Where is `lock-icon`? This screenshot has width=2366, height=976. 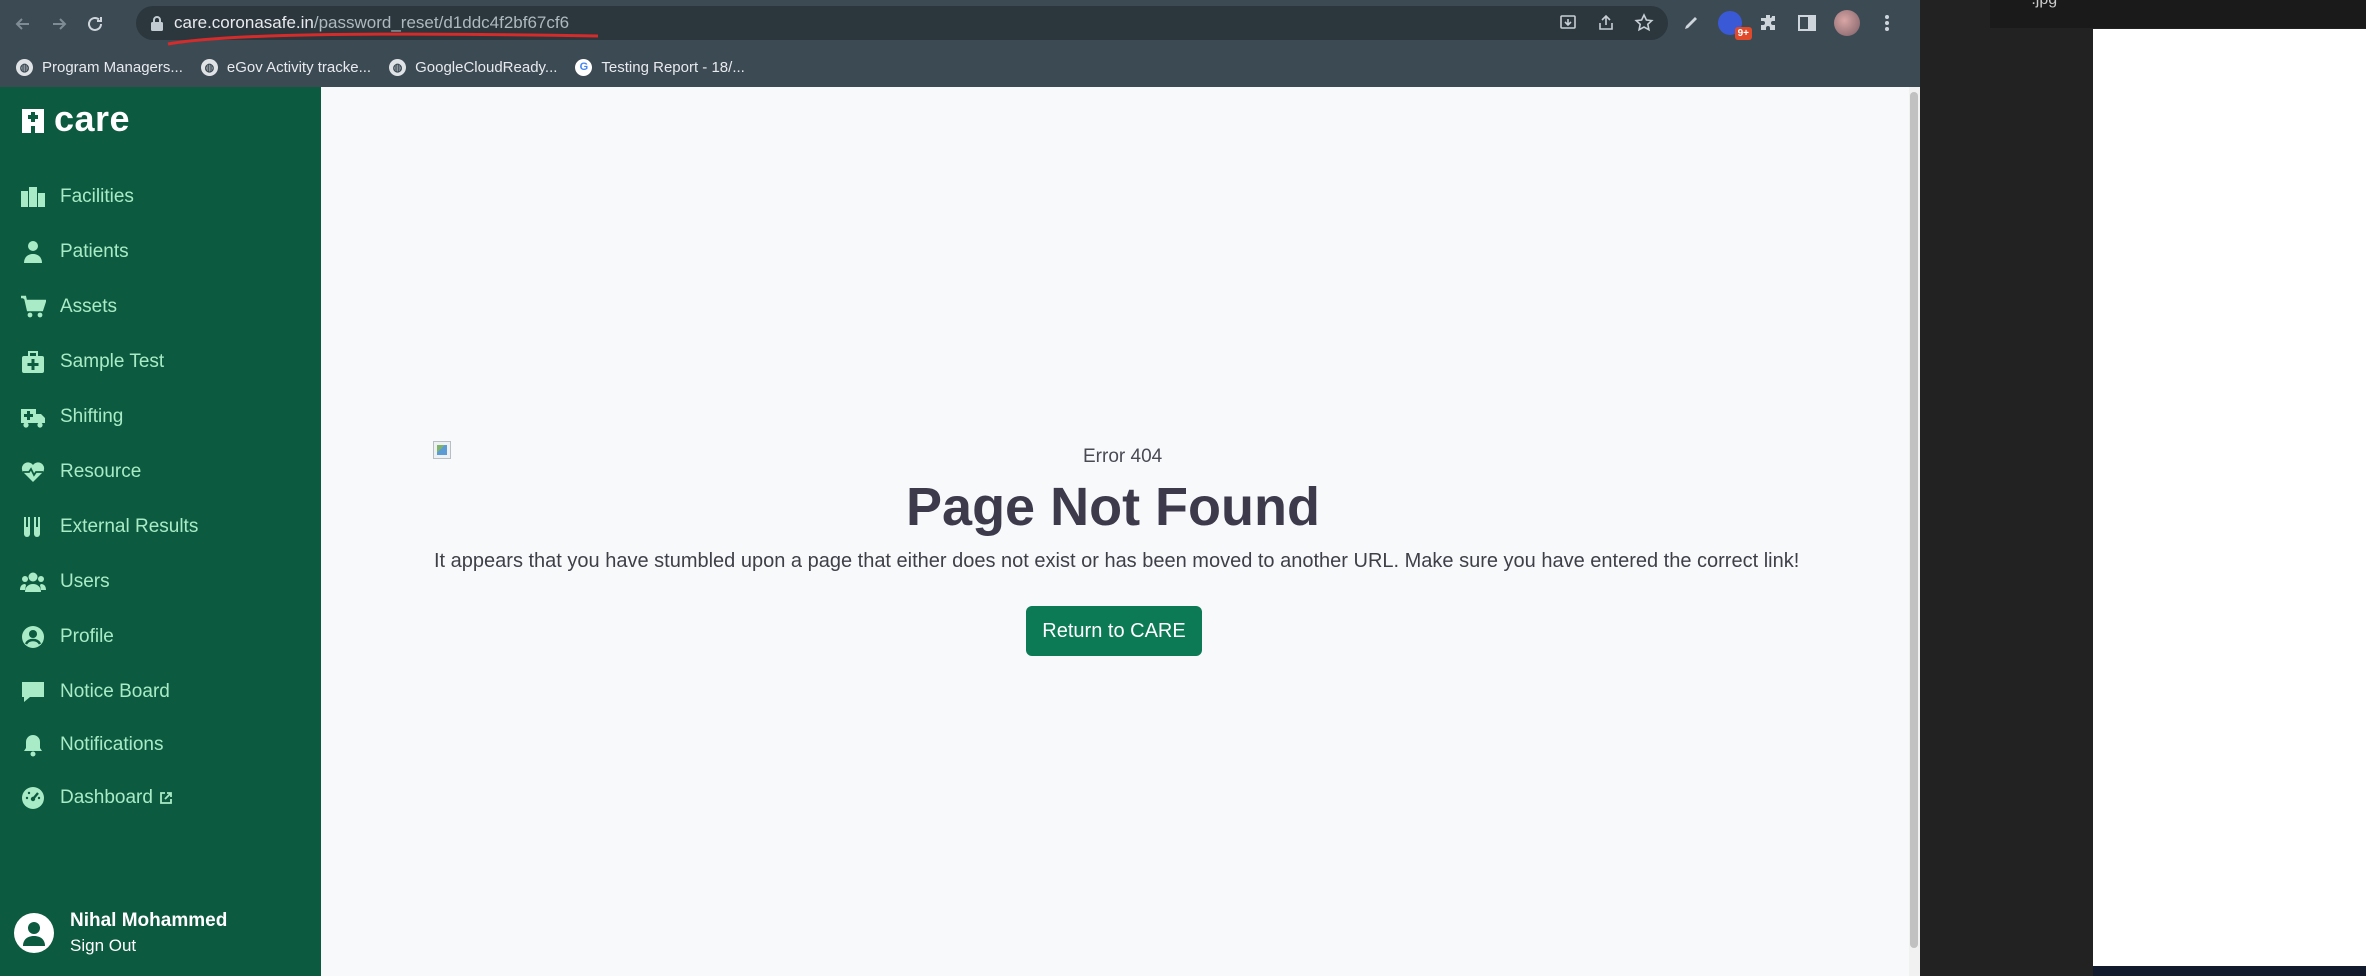
lock-icon is located at coordinates (157, 23).